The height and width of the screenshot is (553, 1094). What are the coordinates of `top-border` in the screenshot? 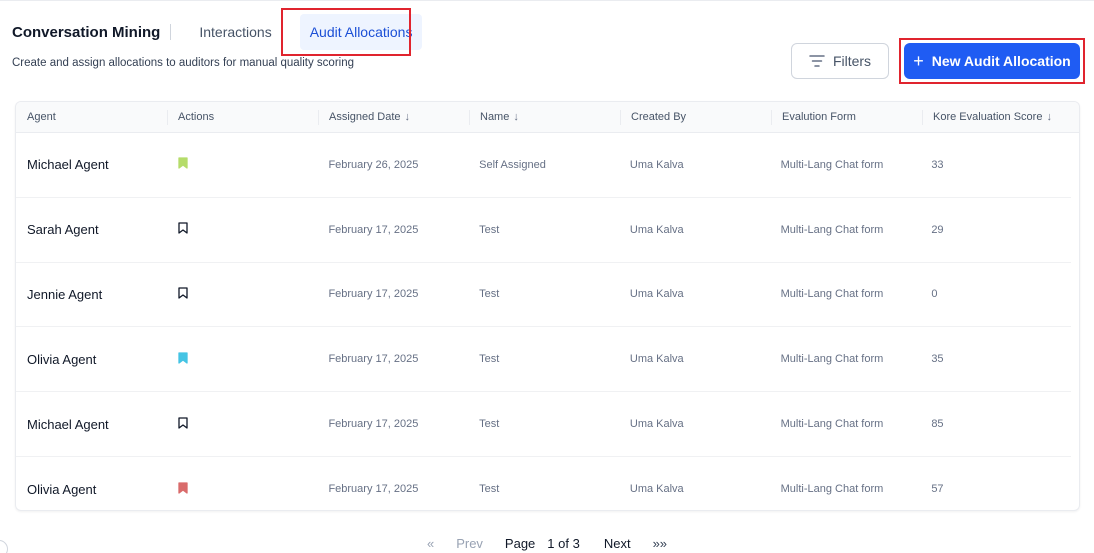 It's located at (547, 0).